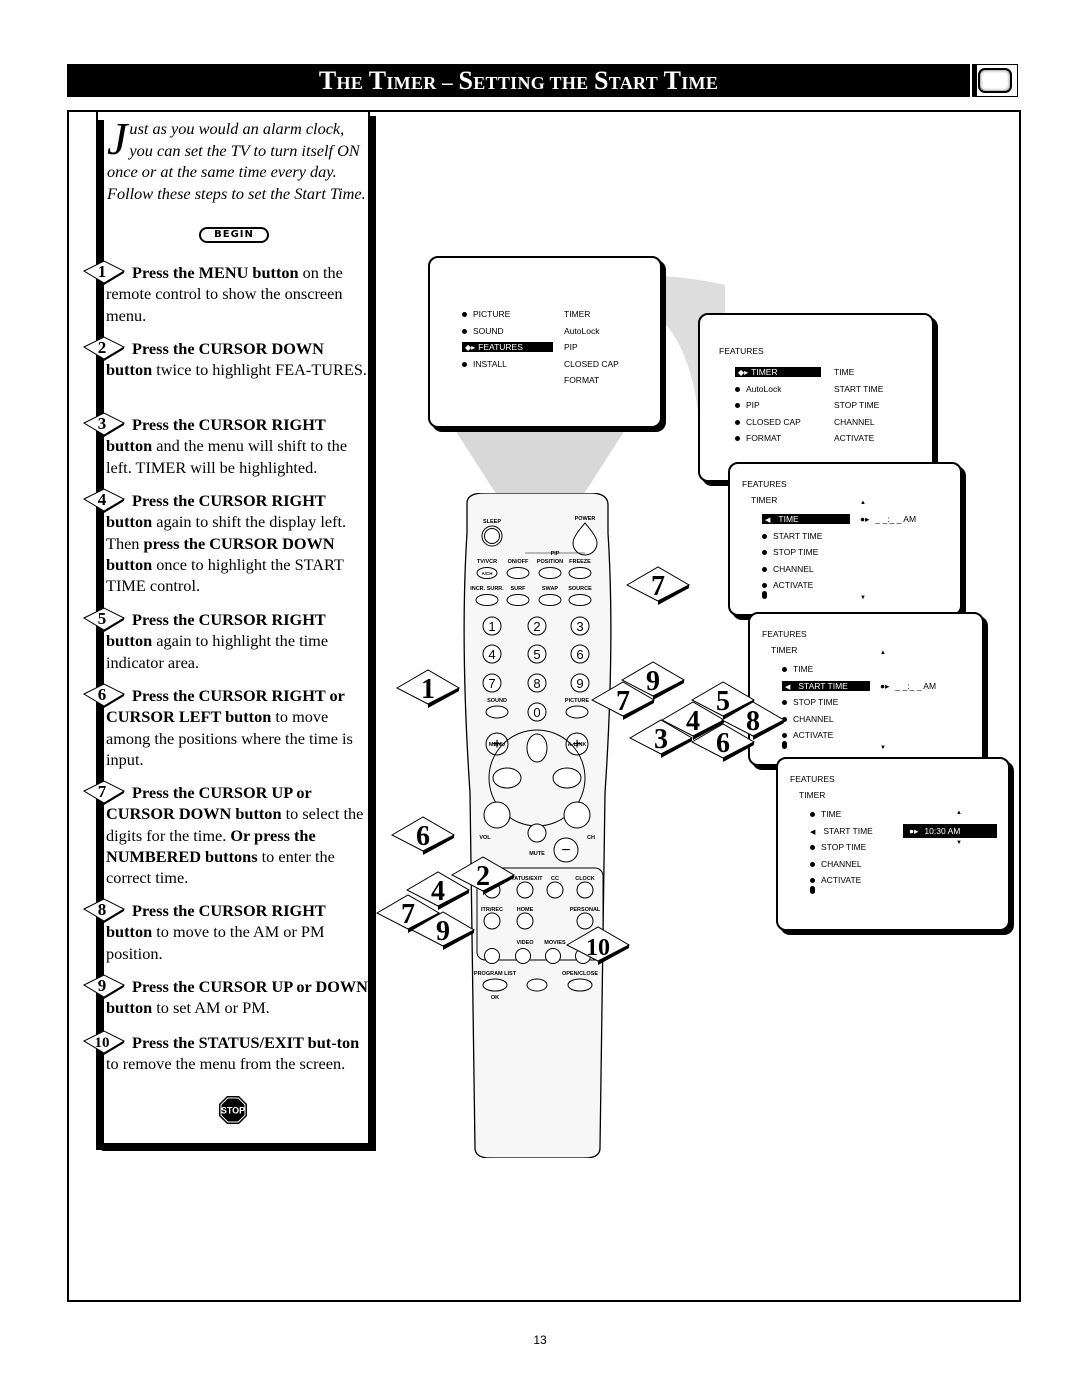  What do you see at coordinates (495, 998) in the screenshot?
I see `remote-label: OK` at bounding box center [495, 998].